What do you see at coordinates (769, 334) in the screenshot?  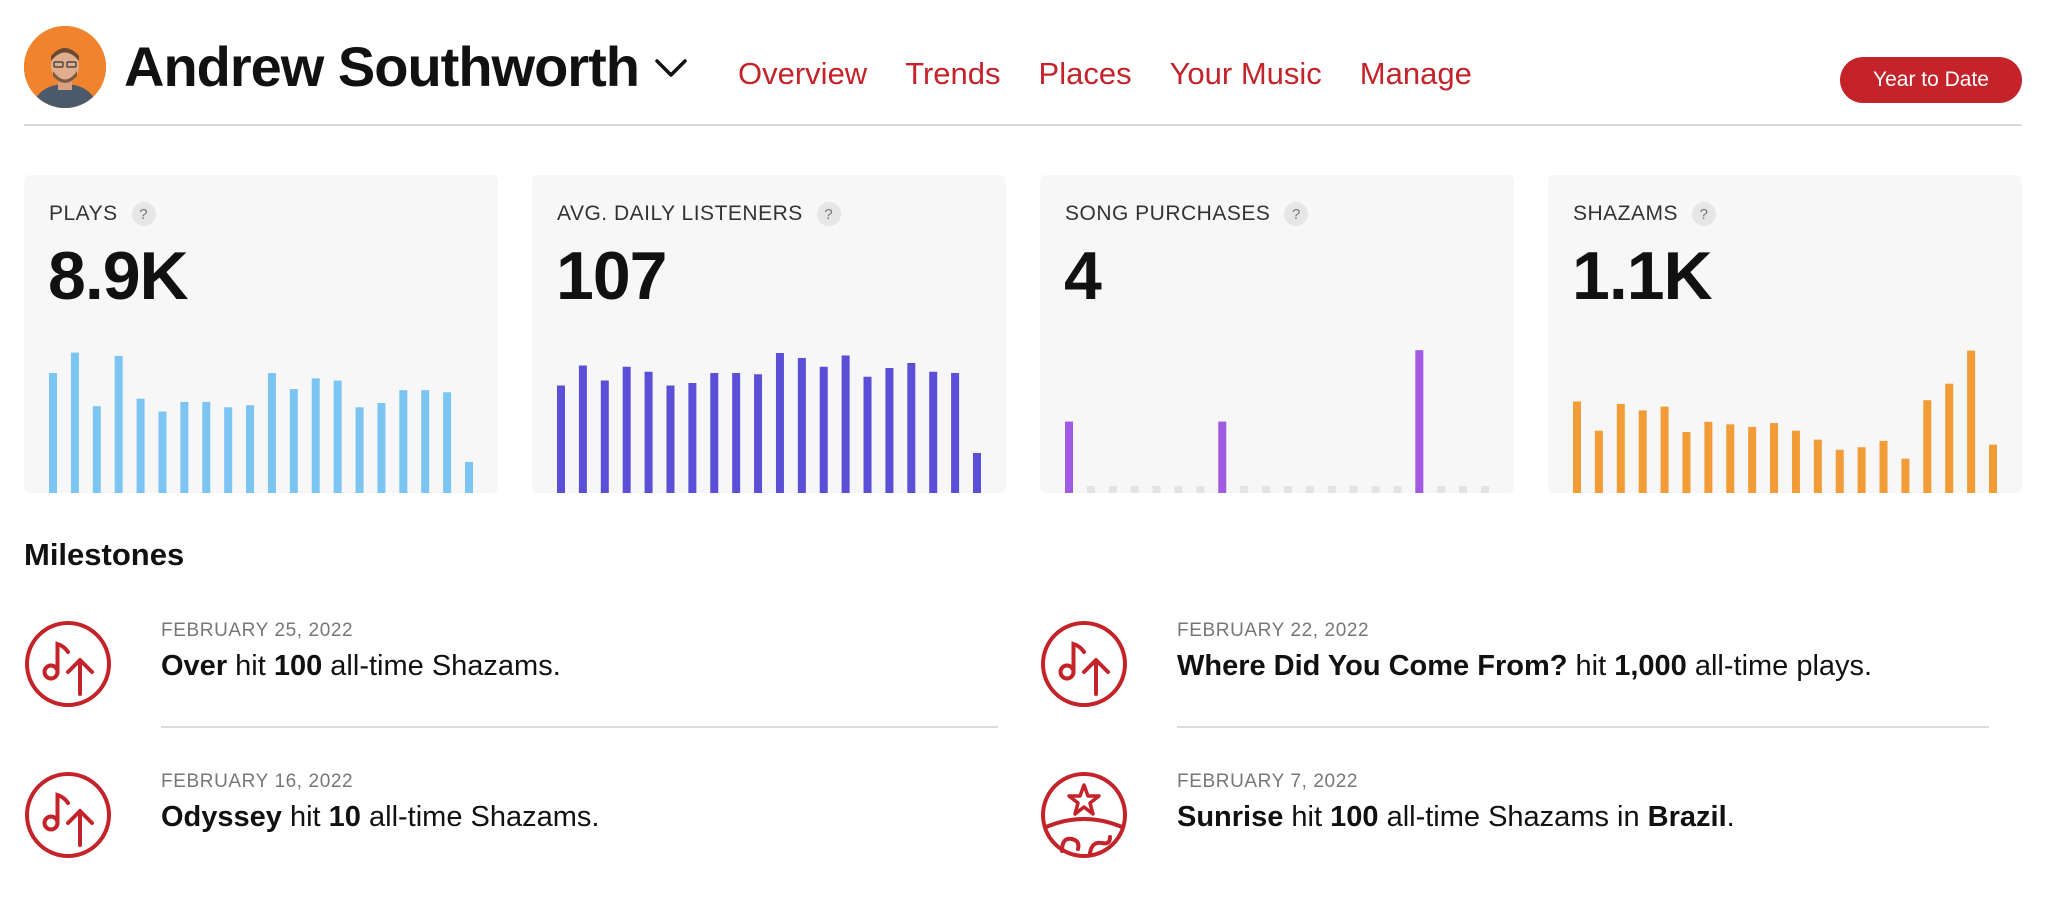 I see `listeners-card: AVG. DAILY LISTENERS? 107` at bounding box center [769, 334].